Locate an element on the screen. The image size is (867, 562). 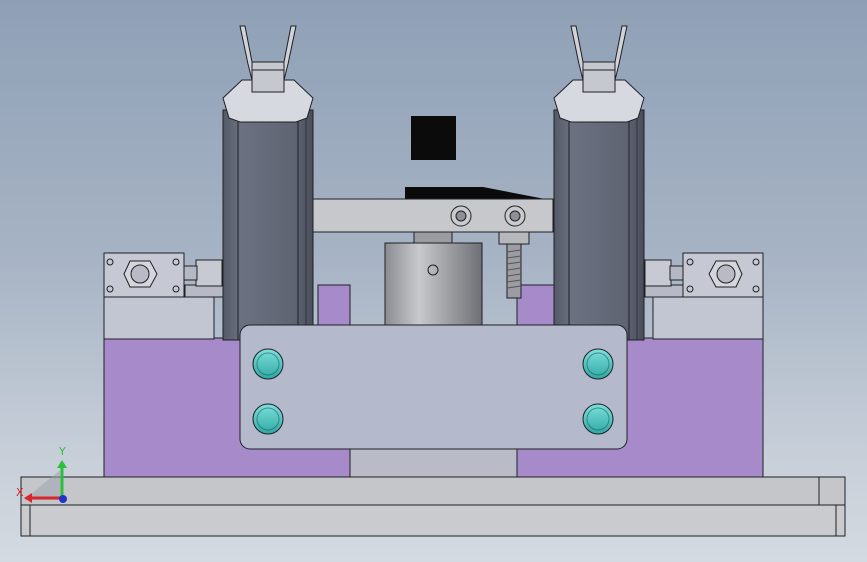
triad-x-label: X is located at coordinates (20, 492).